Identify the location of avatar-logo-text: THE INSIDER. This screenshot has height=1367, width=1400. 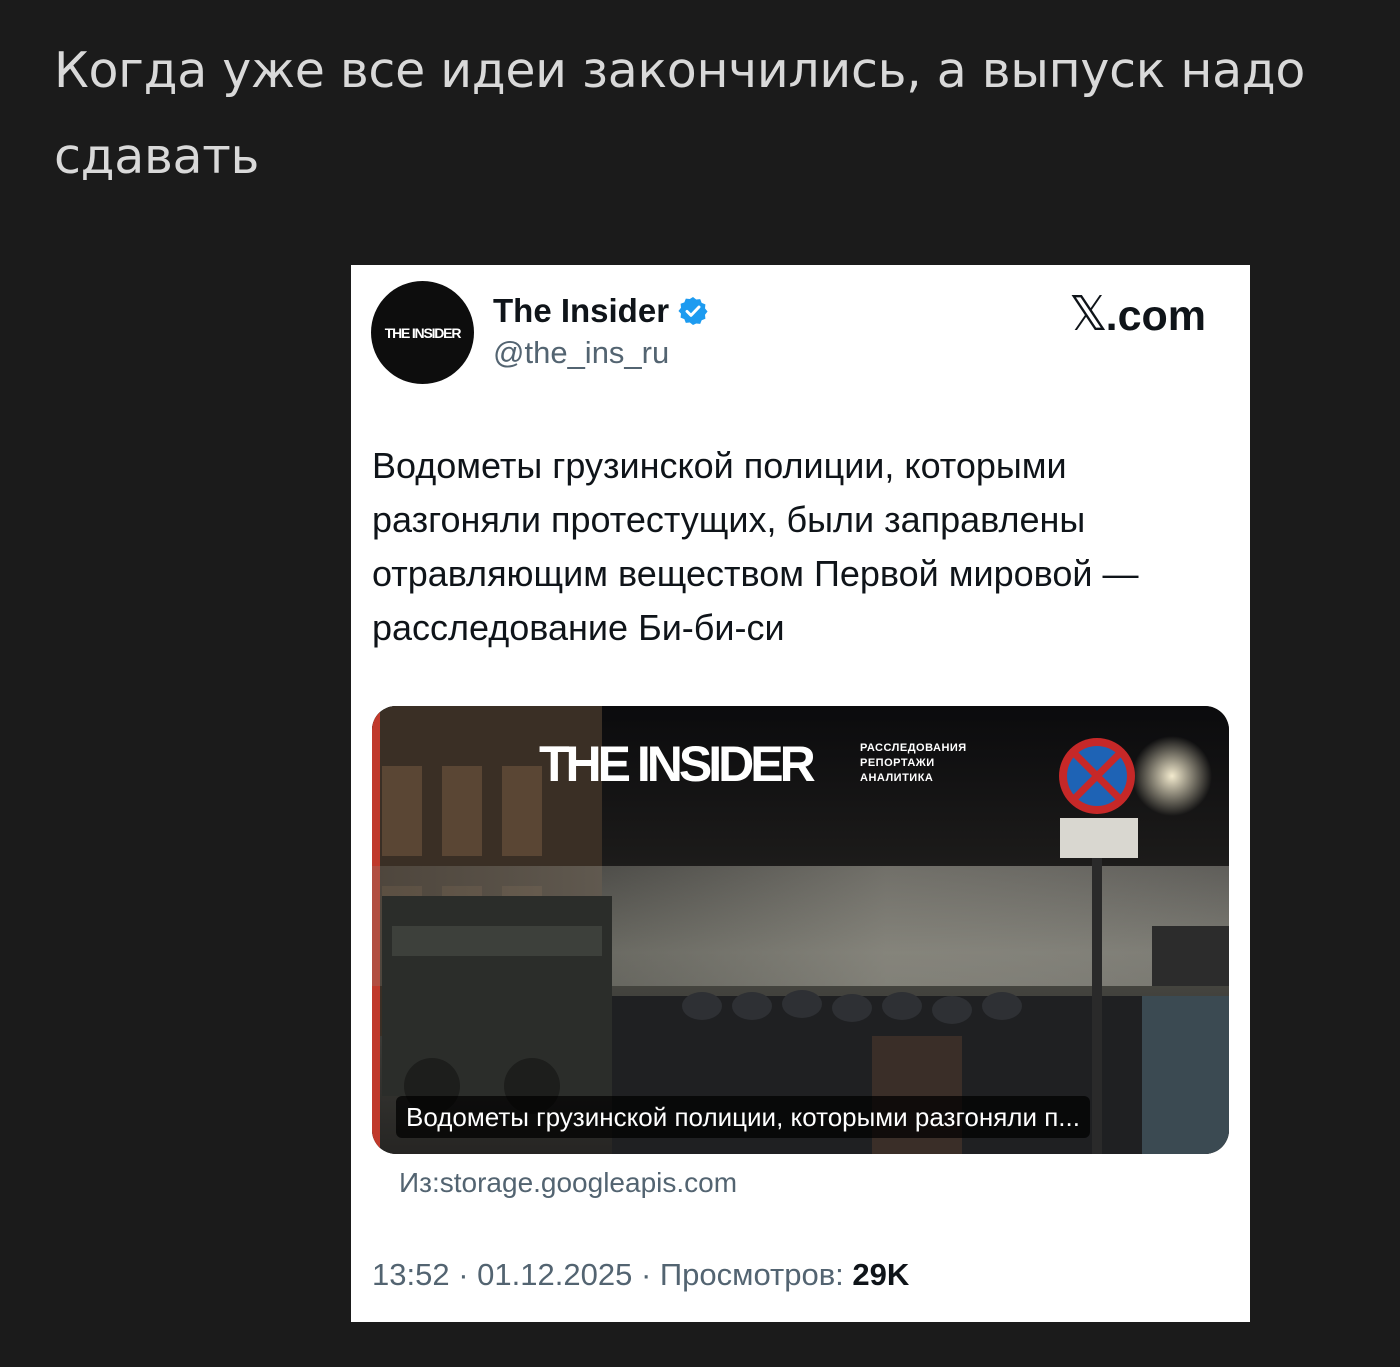
(423, 332).